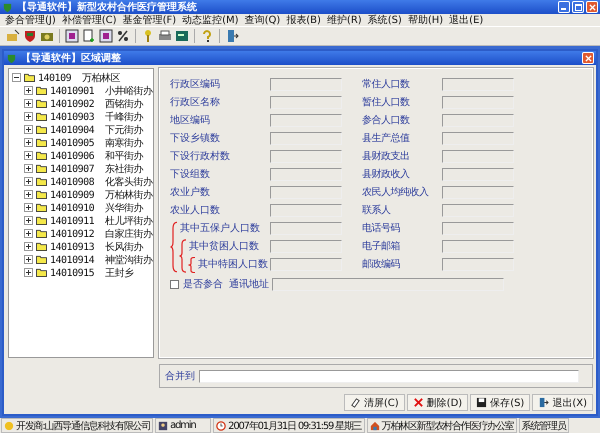 The width and height of the screenshot is (600, 433). What do you see at coordinates (249, 284) in the screenshot?
I see `field-label: 通讯地址` at bounding box center [249, 284].